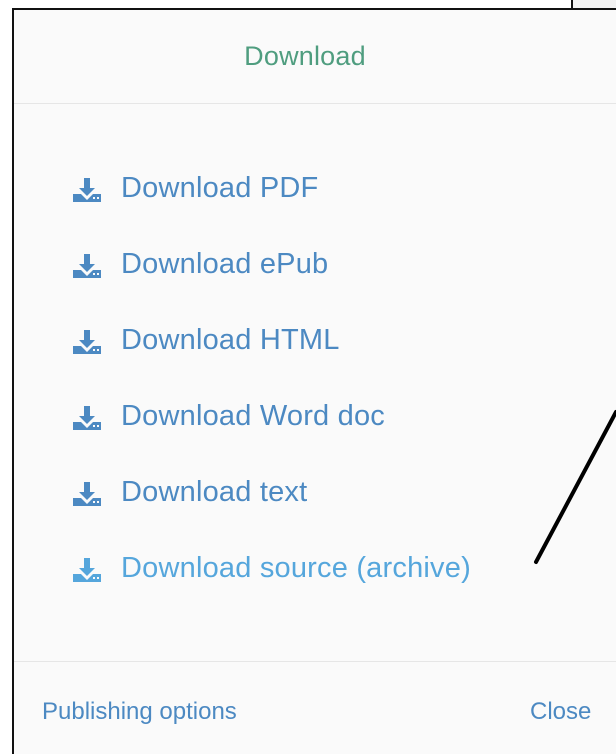 The height and width of the screenshot is (754, 616). What do you see at coordinates (214, 492) in the screenshot?
I see `download-text-label: Download text` at bounding box center [214, 492].